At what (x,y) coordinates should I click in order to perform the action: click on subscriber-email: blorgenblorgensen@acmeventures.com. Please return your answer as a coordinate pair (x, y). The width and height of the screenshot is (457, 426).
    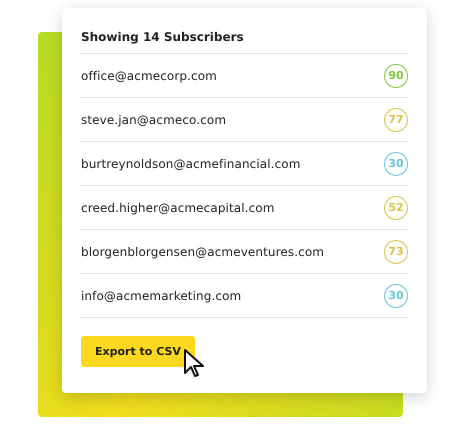
    Looking at the image, I should click on (202, 251).